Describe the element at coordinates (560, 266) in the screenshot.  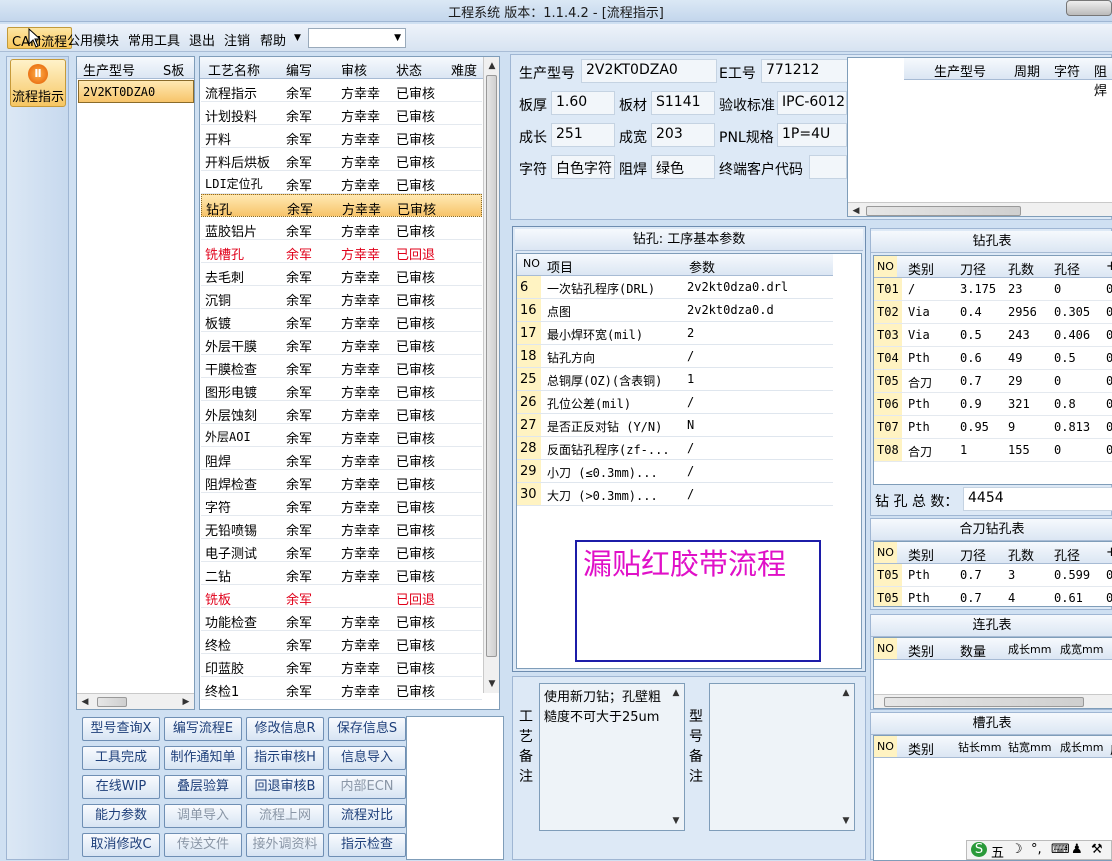
I see `column-header-item: 项目` at that location.